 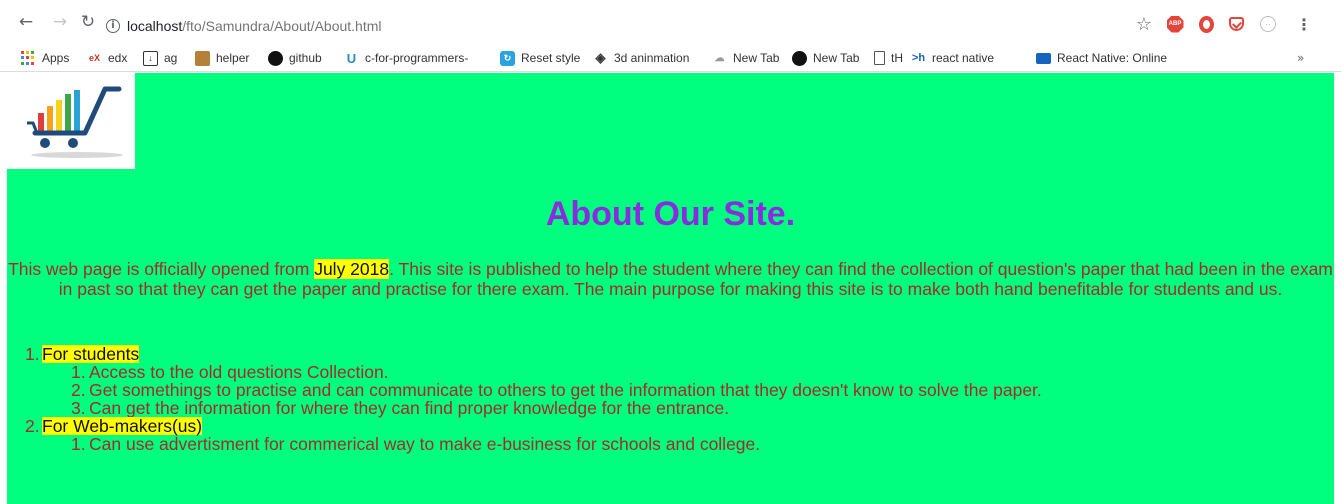 What do you see at coordinates (719, 58) in the screenshot?
I see `newtab-icon: ☁` at bounding box center [719, 58].